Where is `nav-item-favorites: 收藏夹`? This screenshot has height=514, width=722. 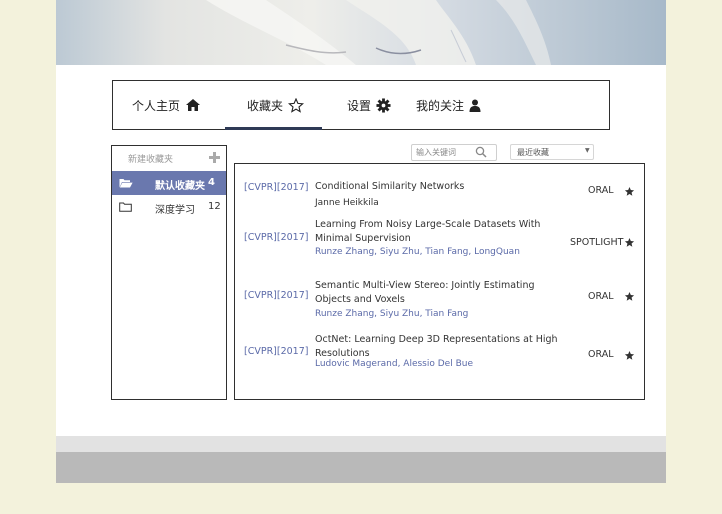
nav-item-favorites: 收藏夹 is located at coordinates (276, 105).